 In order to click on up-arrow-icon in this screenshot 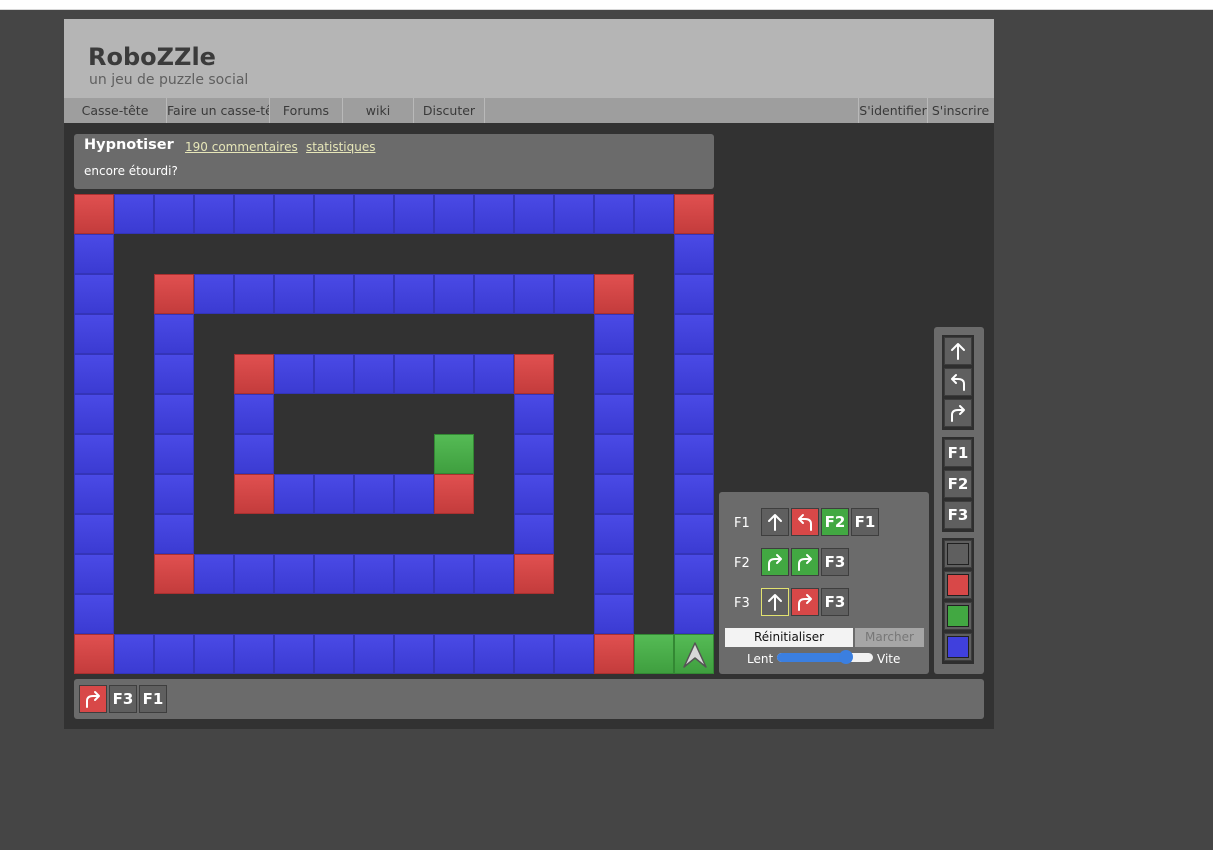, I will do `click(958, 351)`.